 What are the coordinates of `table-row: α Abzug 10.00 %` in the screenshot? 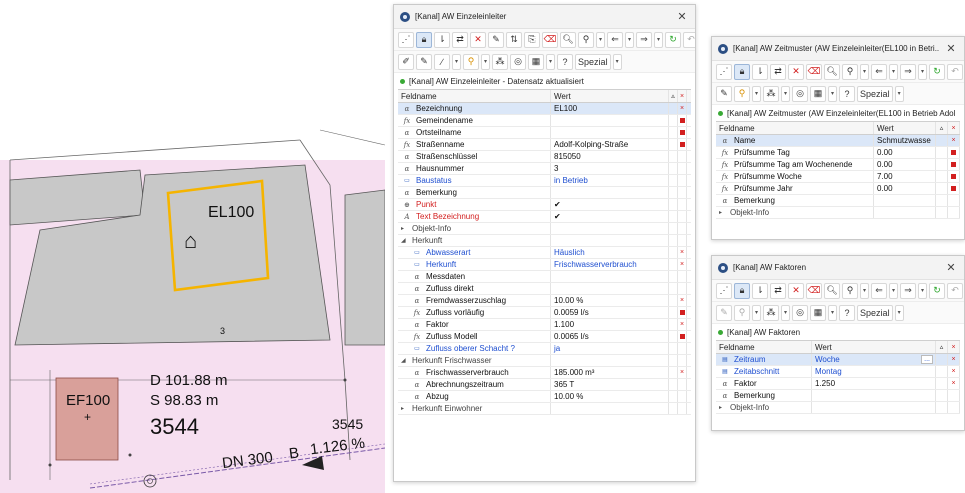 It's located at (544, 397).